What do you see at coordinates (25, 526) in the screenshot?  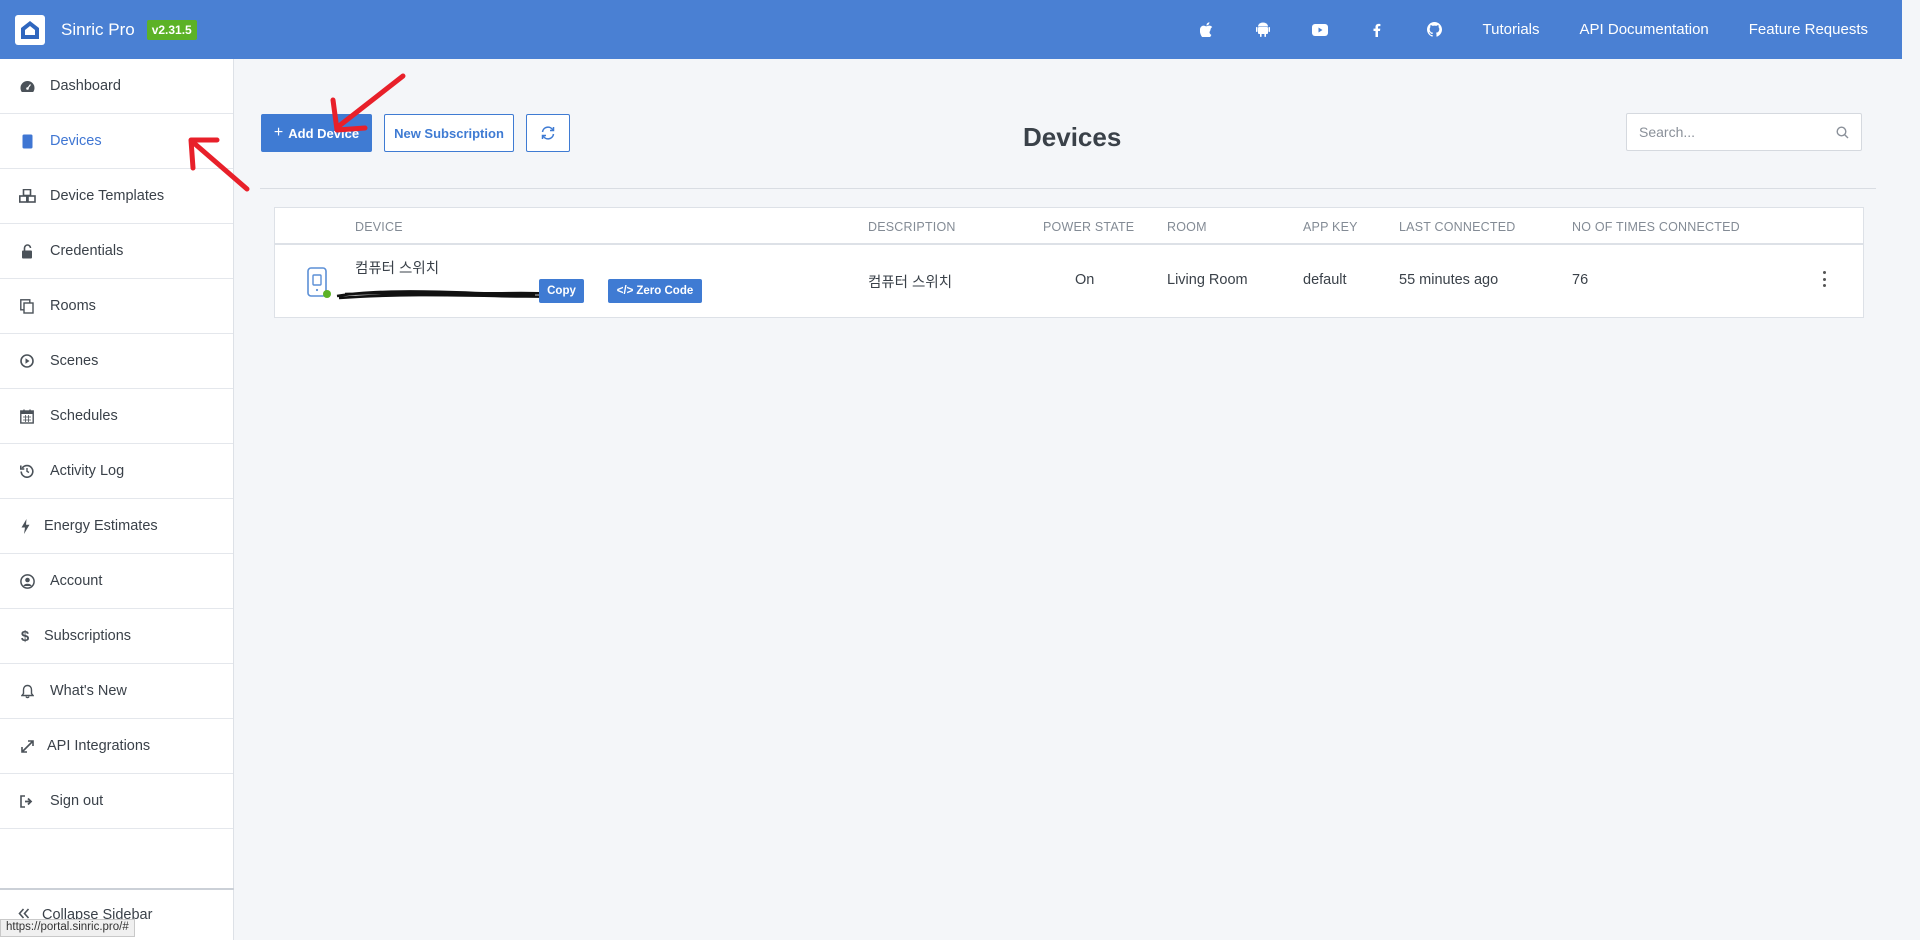 I see `bolt-icon` at bounding box center [25, 526].